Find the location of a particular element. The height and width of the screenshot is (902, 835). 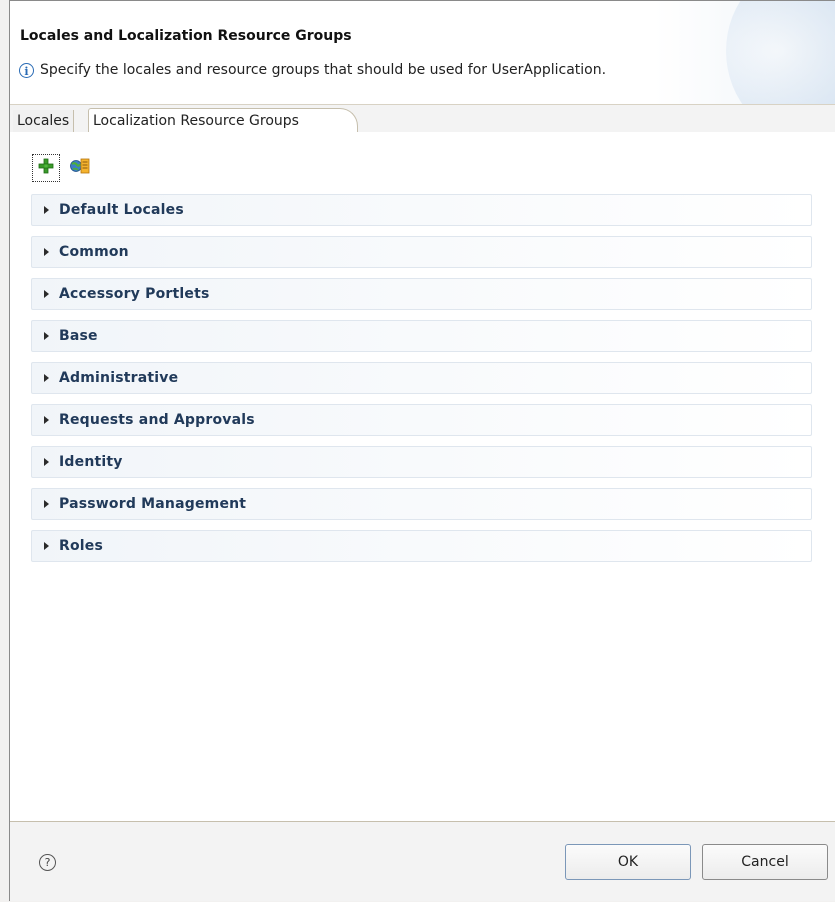

section-requests-and-approvals: Requests and Approvals is located at coordinates (421, 420).